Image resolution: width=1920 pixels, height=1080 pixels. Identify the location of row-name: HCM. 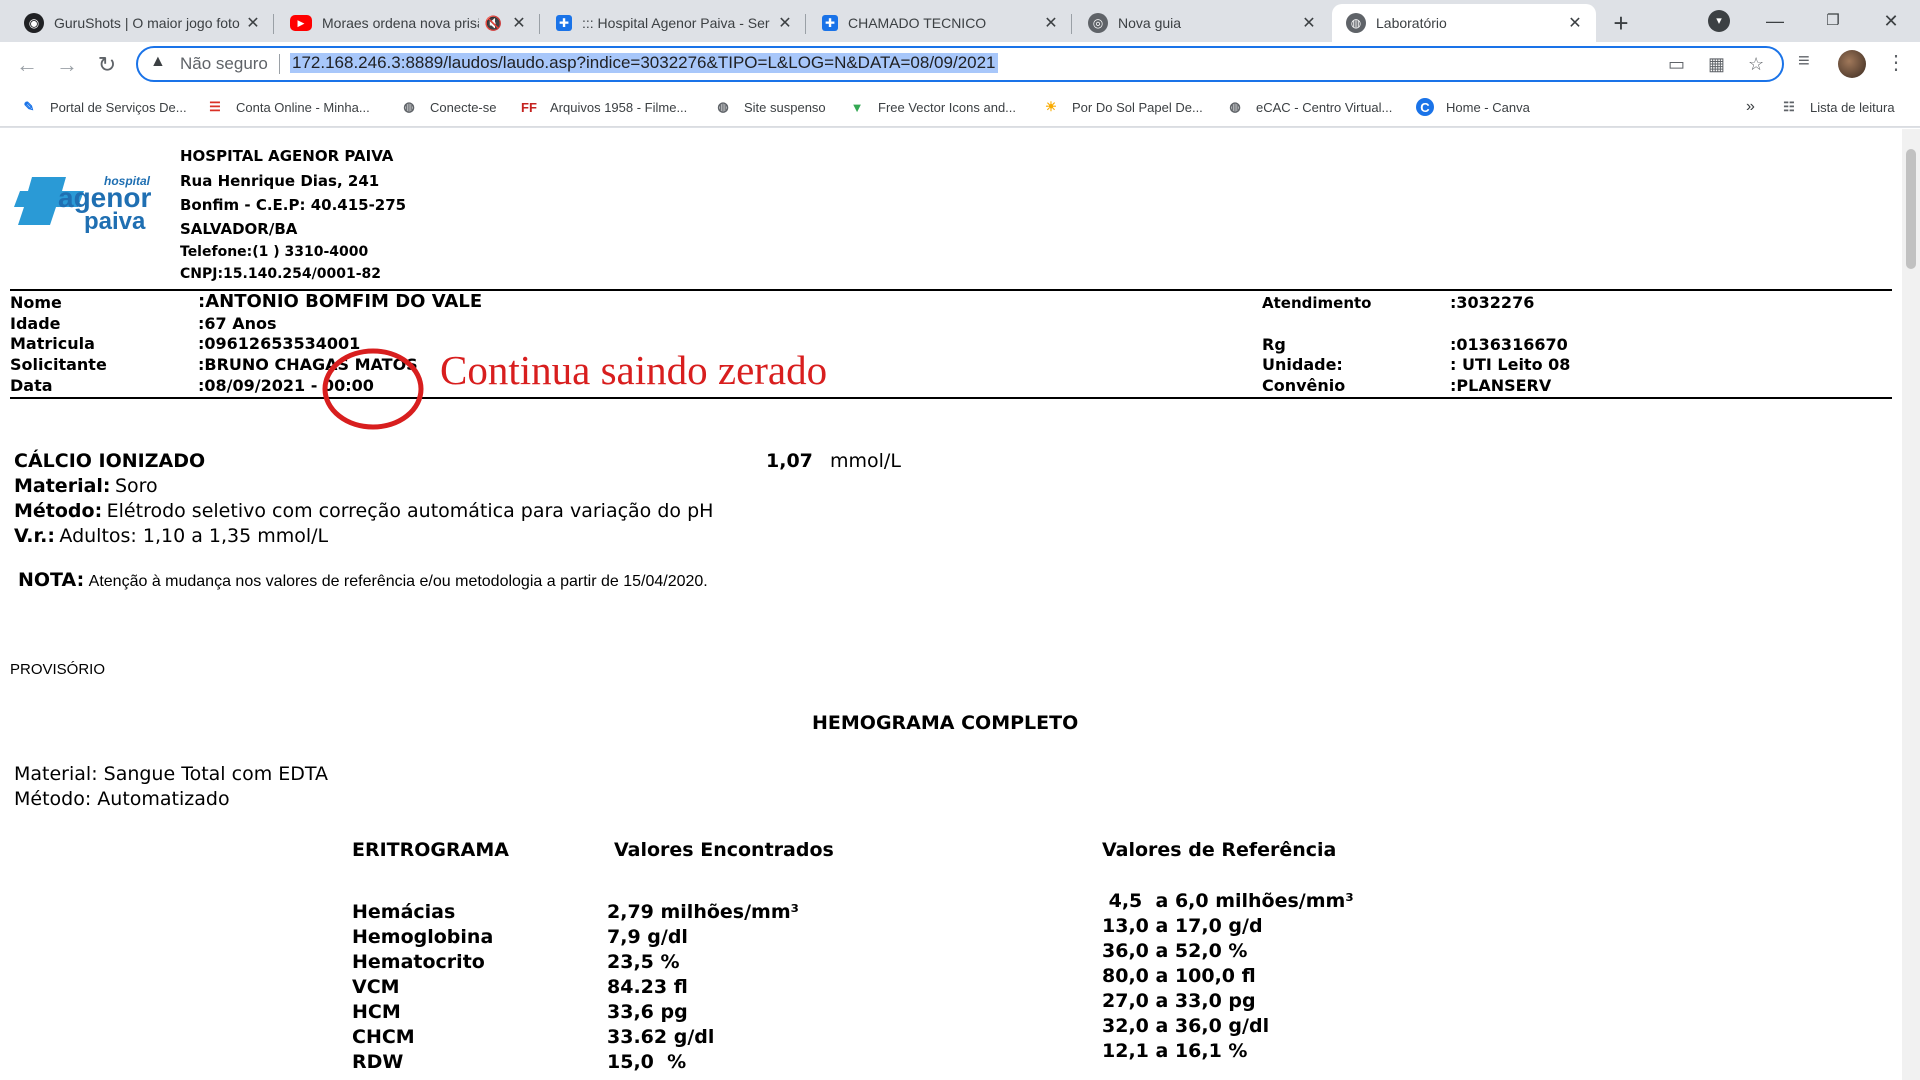
(376, 1012).